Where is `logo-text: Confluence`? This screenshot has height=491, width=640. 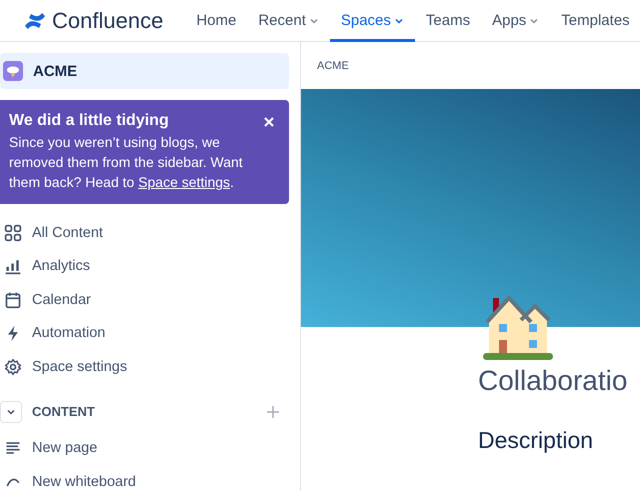
logo-text: Confluence is located at coordinates (108, 21).